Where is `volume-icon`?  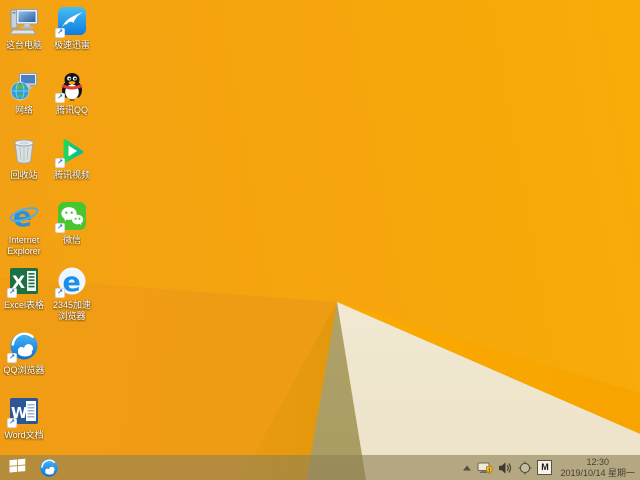 volume-icon is located at coordinates (505, 467).